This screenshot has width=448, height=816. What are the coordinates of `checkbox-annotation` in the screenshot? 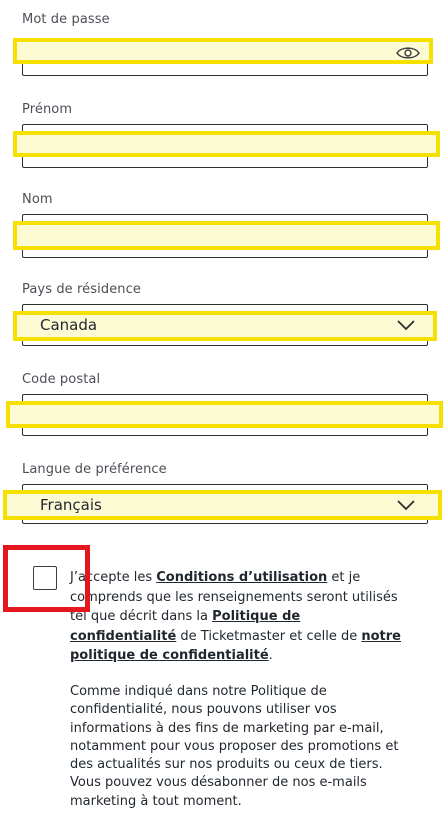 It's located at (46, 578).